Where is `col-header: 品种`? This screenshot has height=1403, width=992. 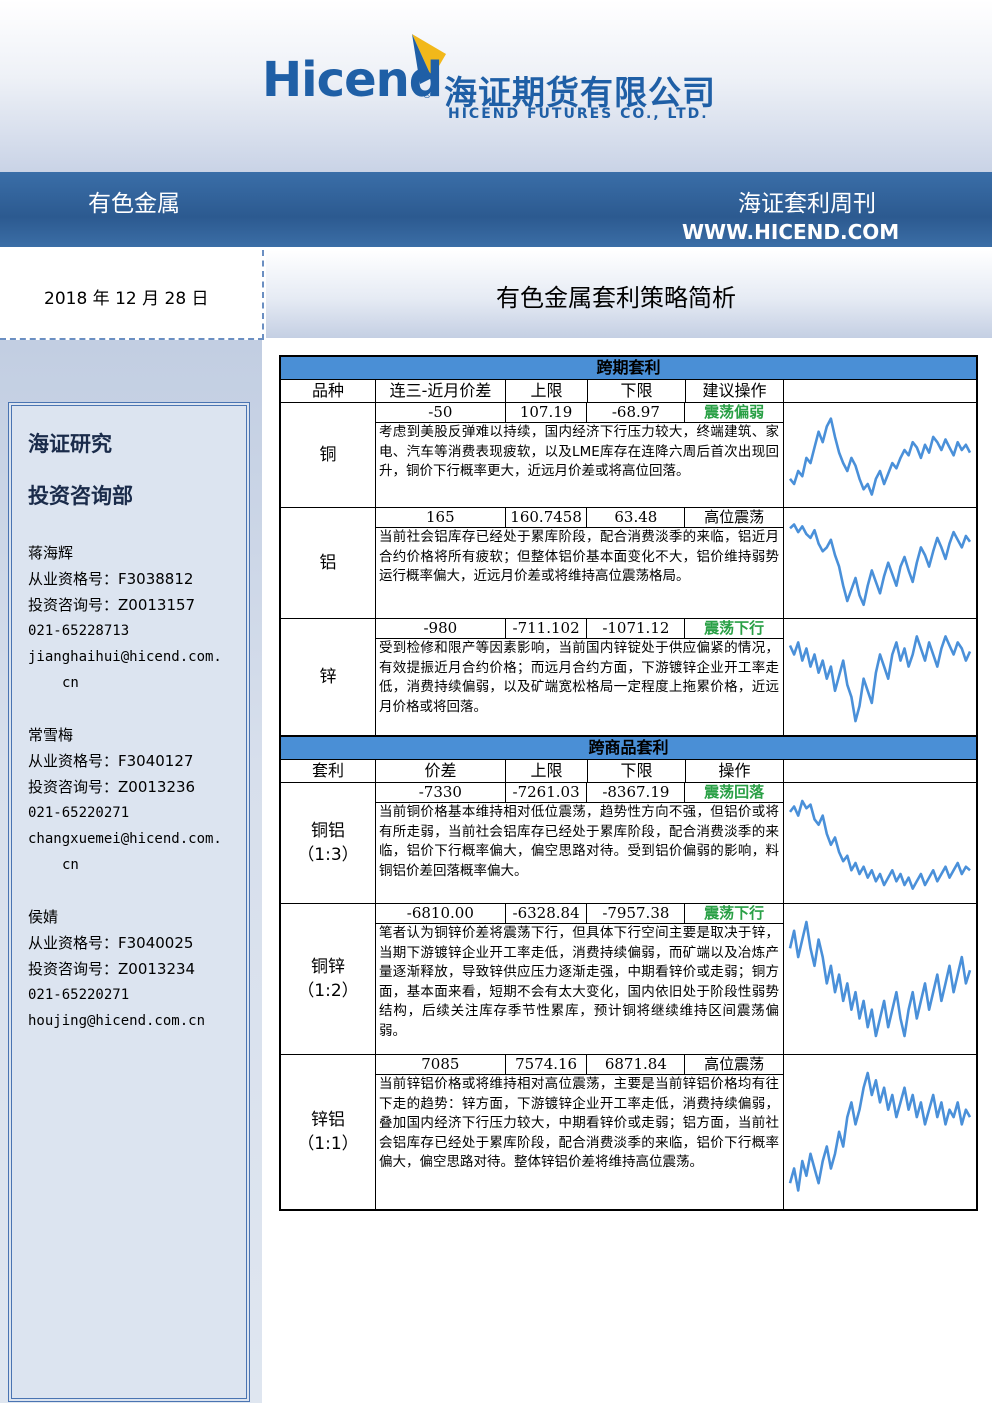 col-header: 品种 is located at coordinates (328, 391).